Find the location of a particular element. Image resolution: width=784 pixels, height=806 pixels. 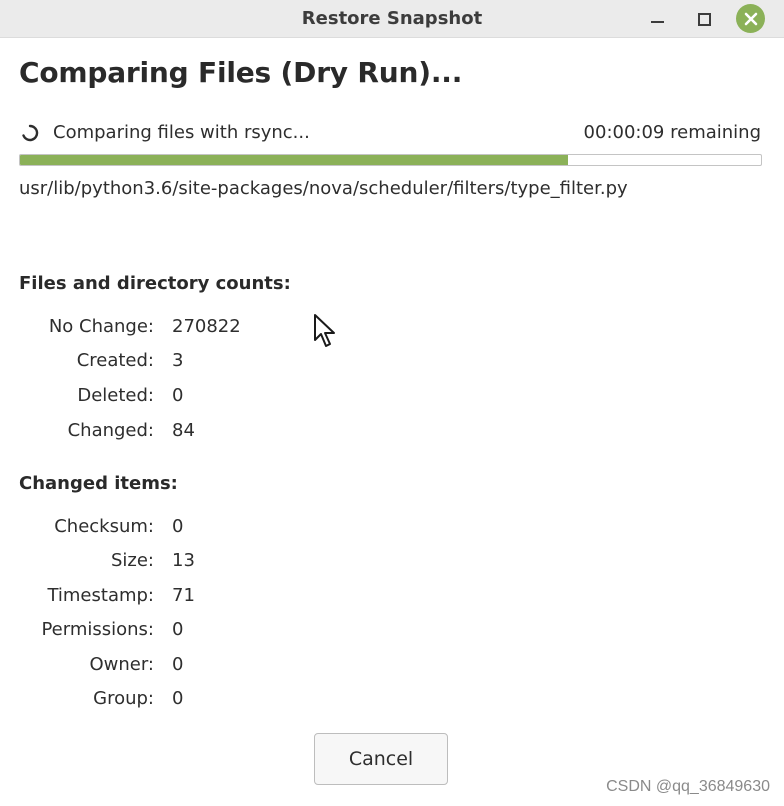

counts-section-title: Files and directory counts: is located at coordinates (155, 283).